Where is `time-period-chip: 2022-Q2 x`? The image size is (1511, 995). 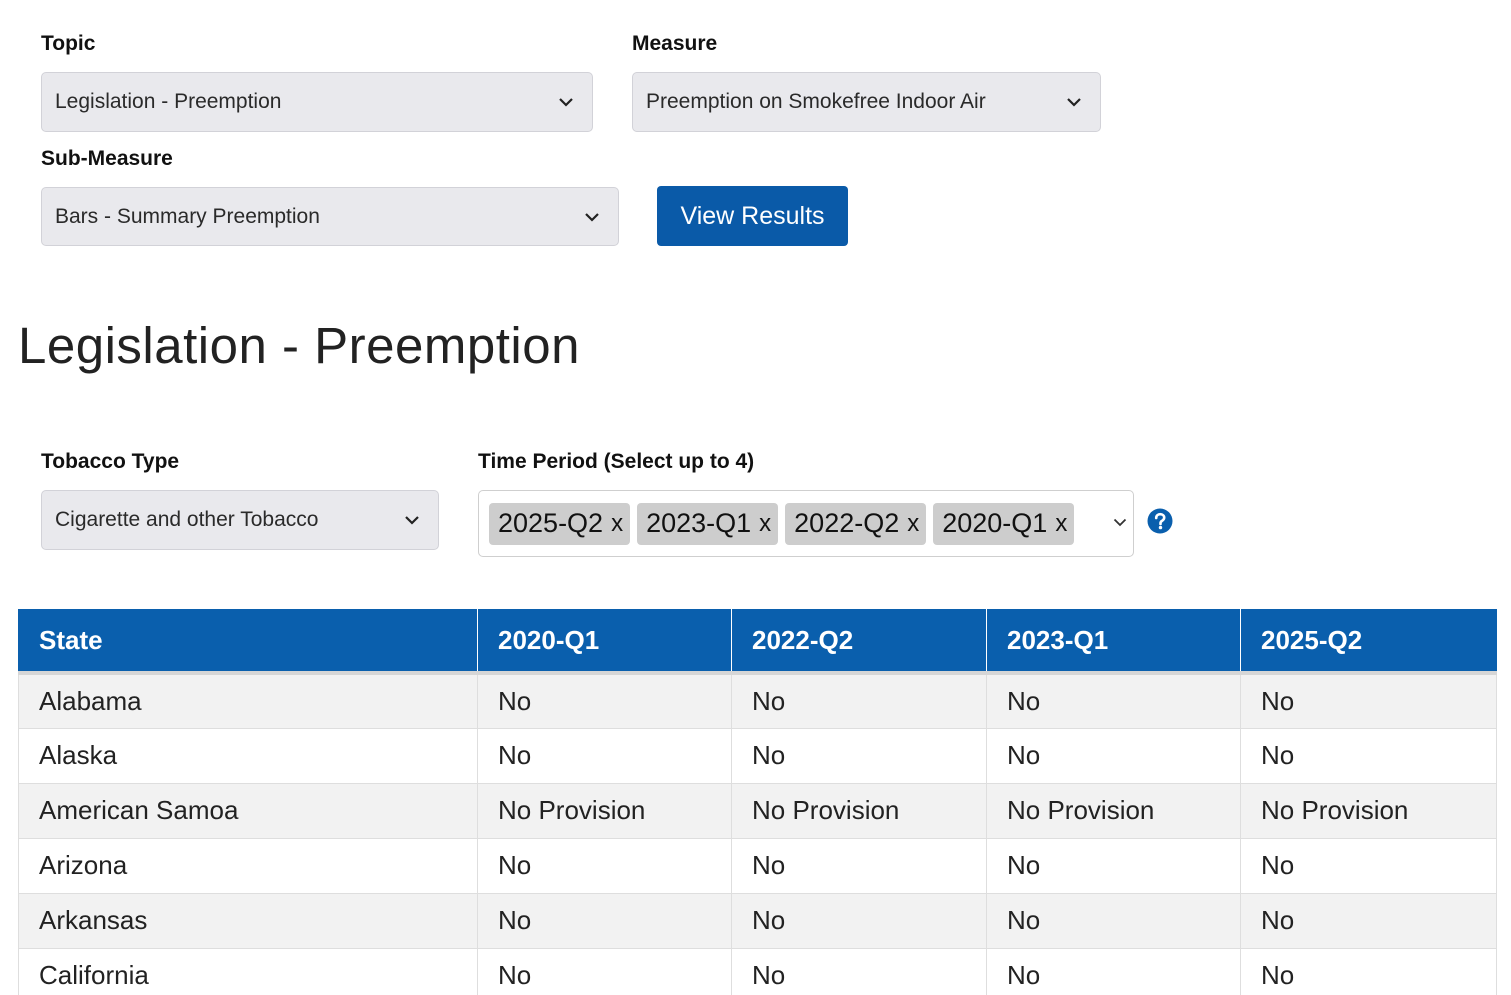 time-period-chip: 2022-Q2 x is located at coordinates (856, 523).